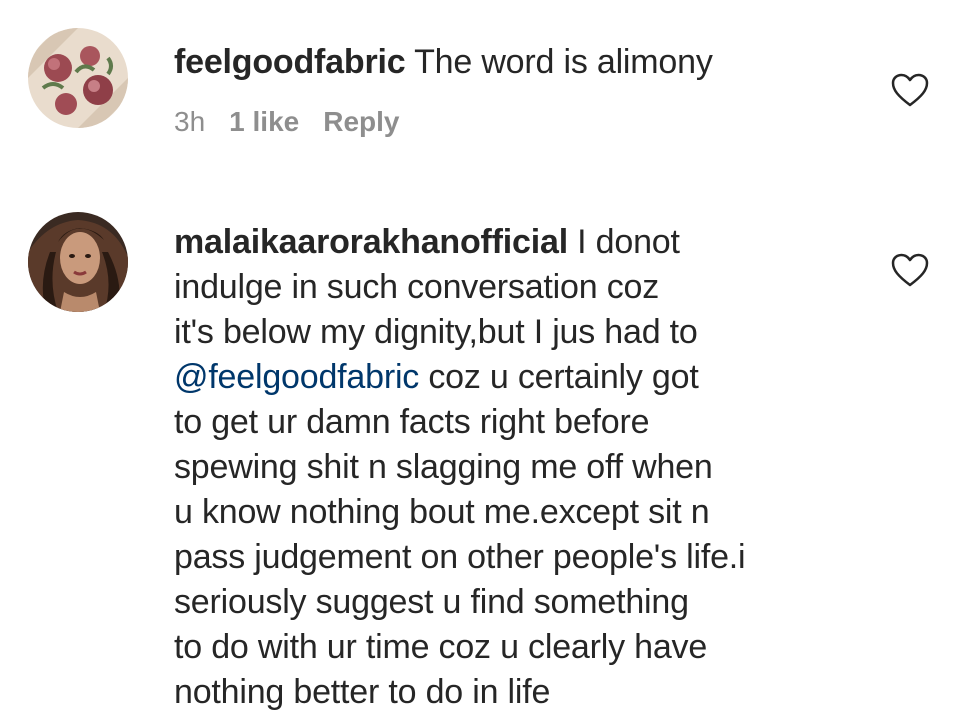  I want to click on comment-message: I donot, so click(623, 242).